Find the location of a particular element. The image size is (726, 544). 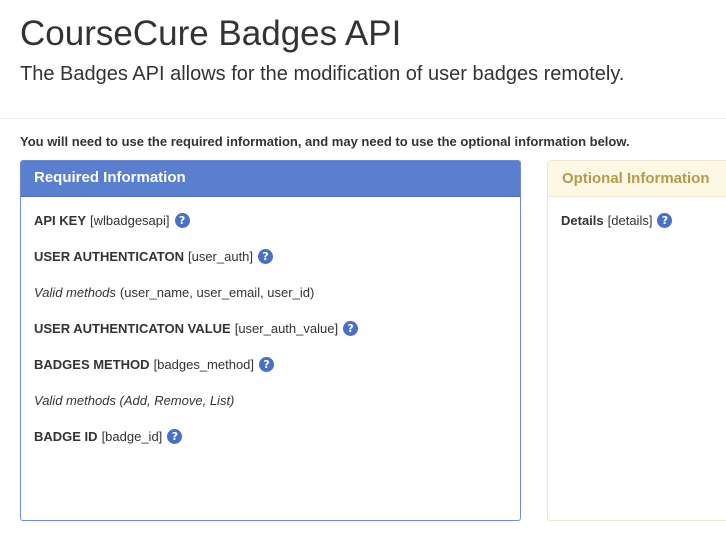

field-label: BADGE ID is located at coordinates (66, 436).